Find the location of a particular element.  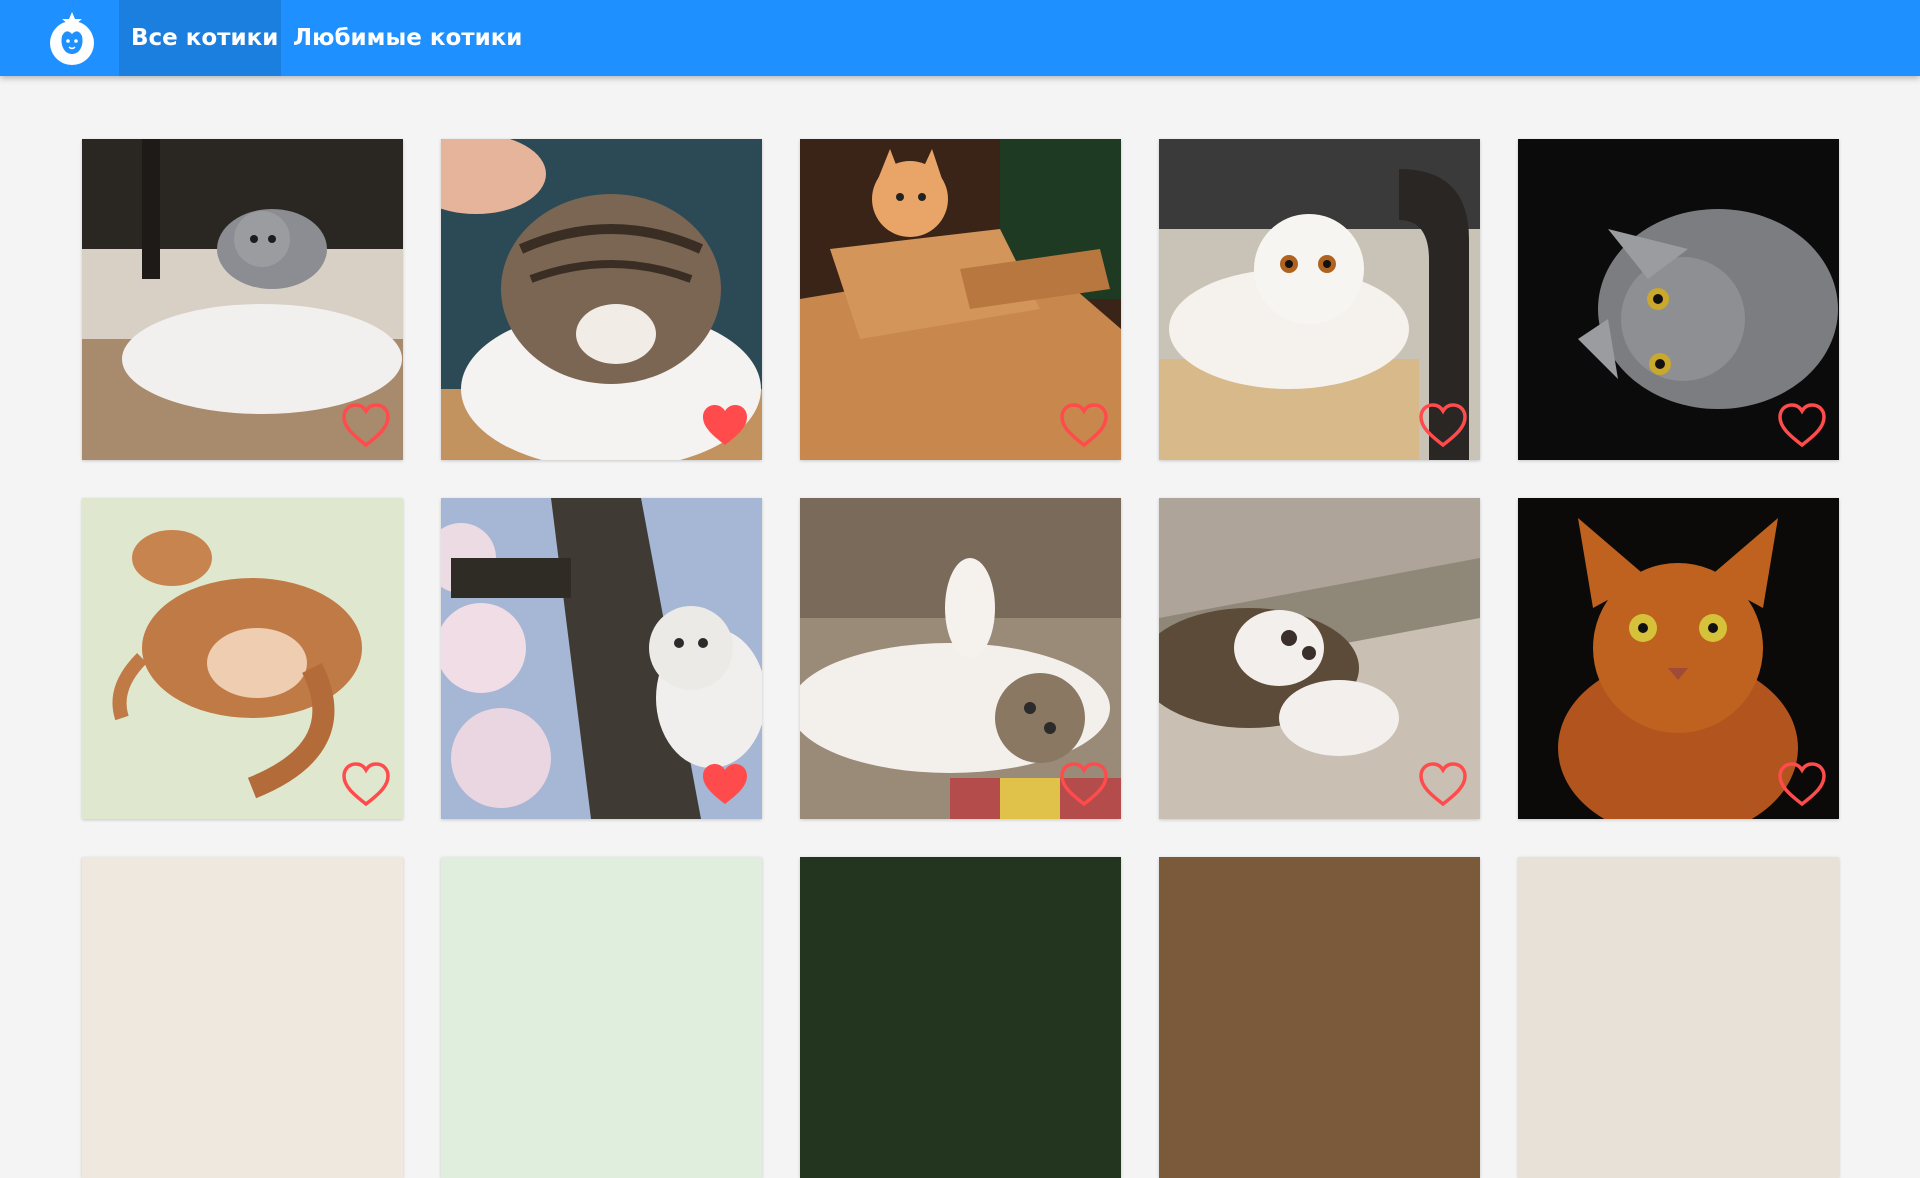

top-navbar: Все котики Любимые котики is located at coordinates (960, 38).